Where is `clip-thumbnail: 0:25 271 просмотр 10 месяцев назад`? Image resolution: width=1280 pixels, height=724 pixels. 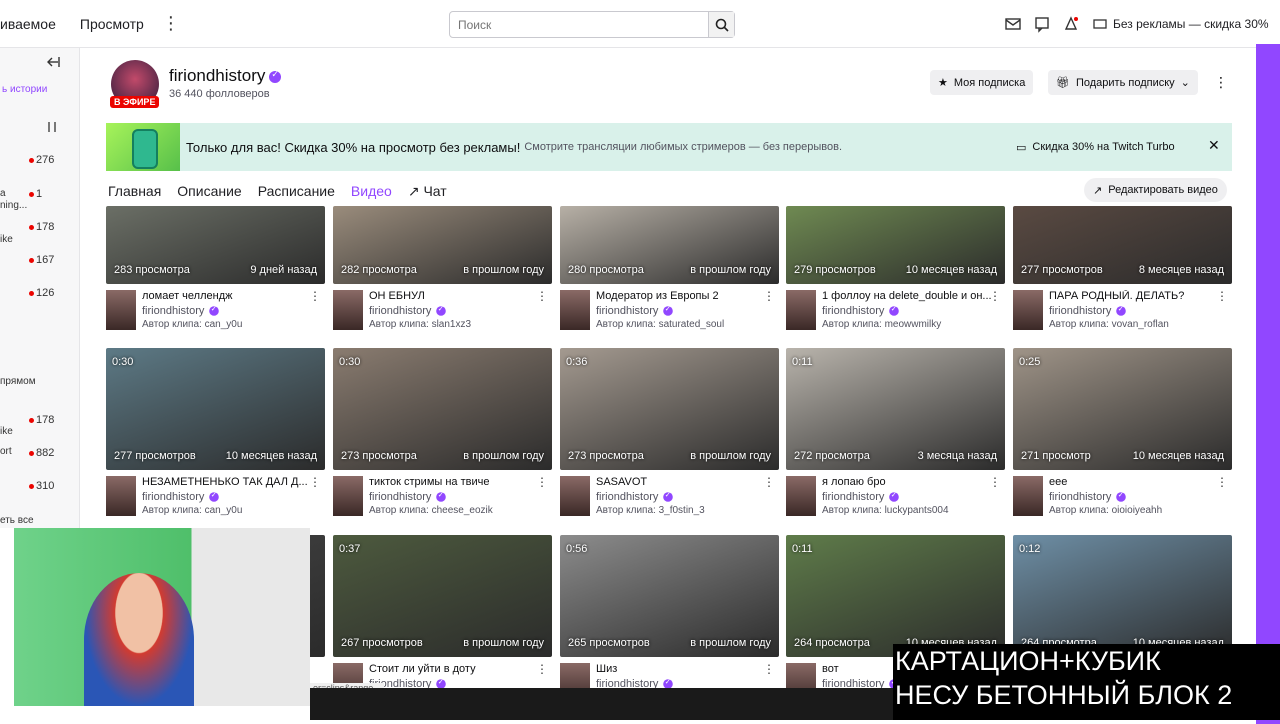 clip-thumbnail: 0:25 271 просмотр 10 месяцев назад is located at coordinates (1122, 409).